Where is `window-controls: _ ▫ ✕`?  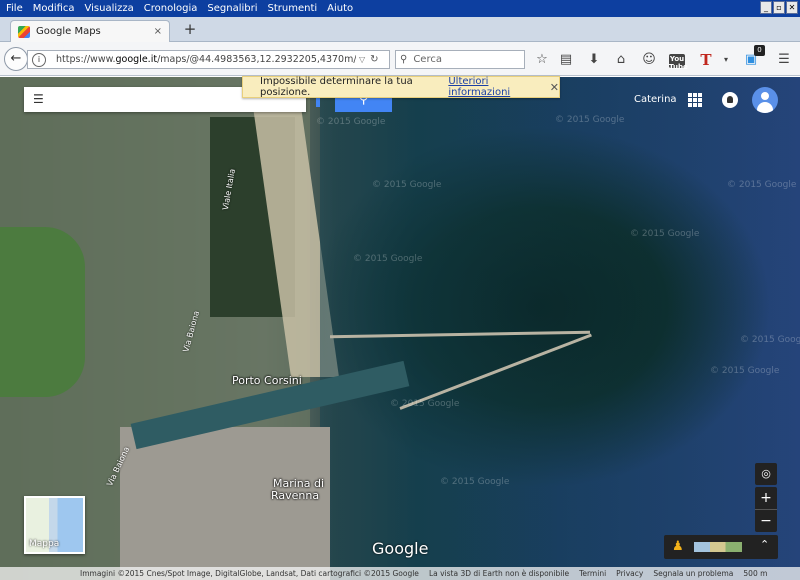
window-controls: _ ▫ ✕ is located at coordinates (779, 7).